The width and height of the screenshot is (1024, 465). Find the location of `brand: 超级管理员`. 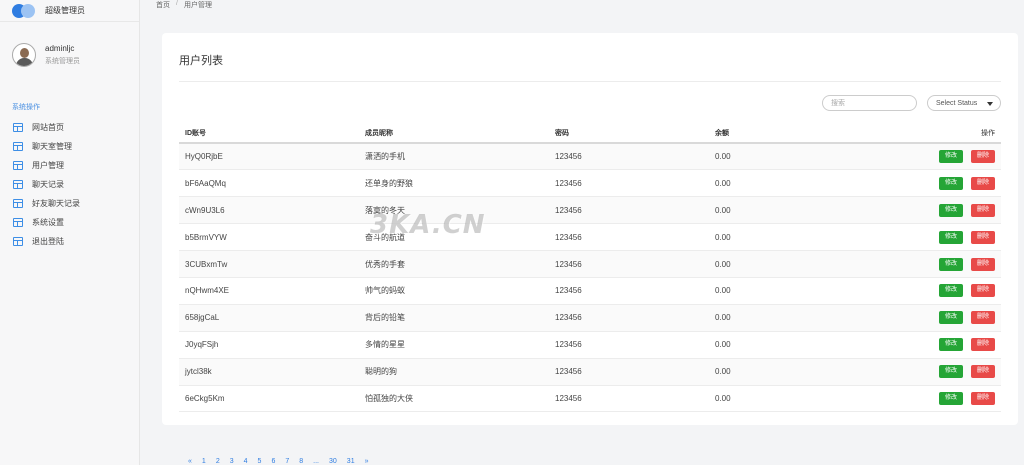

brand: 超级管理员 is located at coordinates (69, 11).